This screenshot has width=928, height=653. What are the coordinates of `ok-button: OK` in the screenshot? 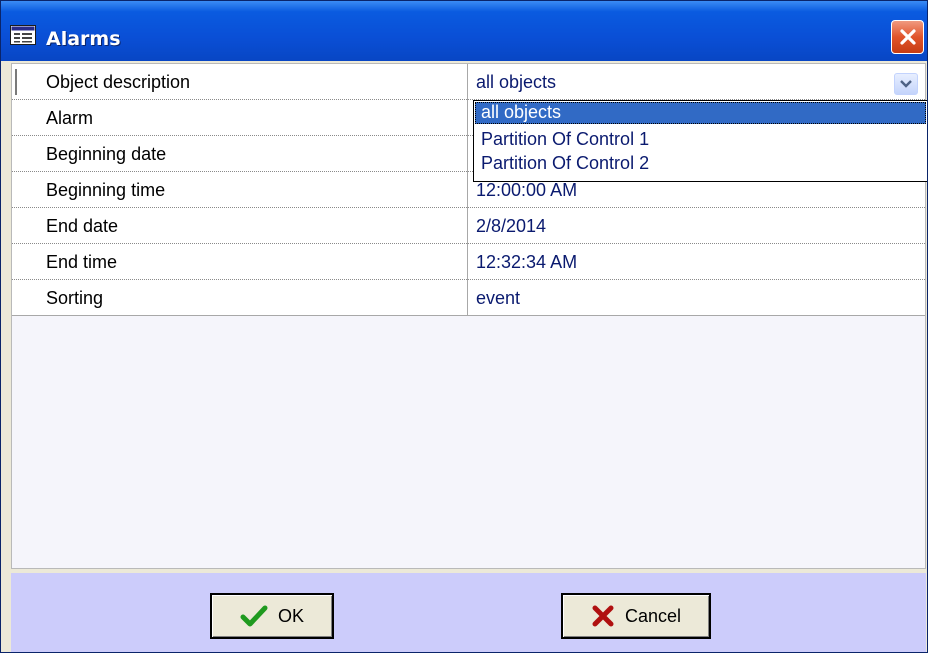 It's located at (272, 616).